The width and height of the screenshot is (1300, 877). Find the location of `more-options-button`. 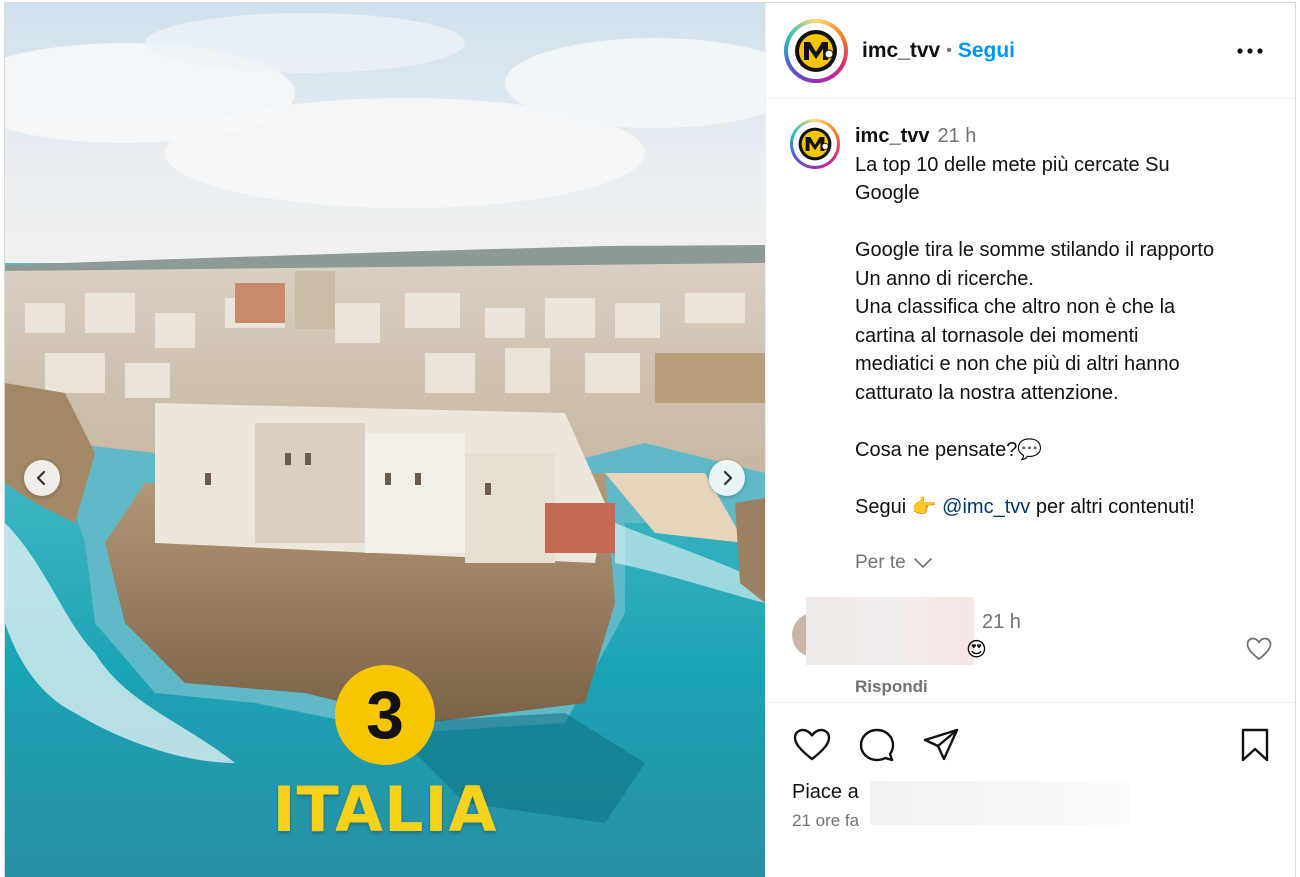

more-options-button is located at coordinates (1250, 51).